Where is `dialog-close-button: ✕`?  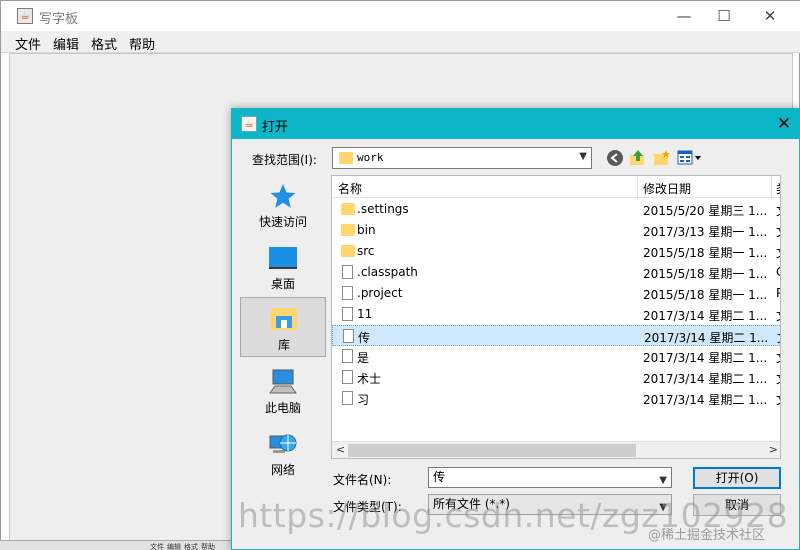
dialog-close-button: ✕ is located at coordinates (784, 124).